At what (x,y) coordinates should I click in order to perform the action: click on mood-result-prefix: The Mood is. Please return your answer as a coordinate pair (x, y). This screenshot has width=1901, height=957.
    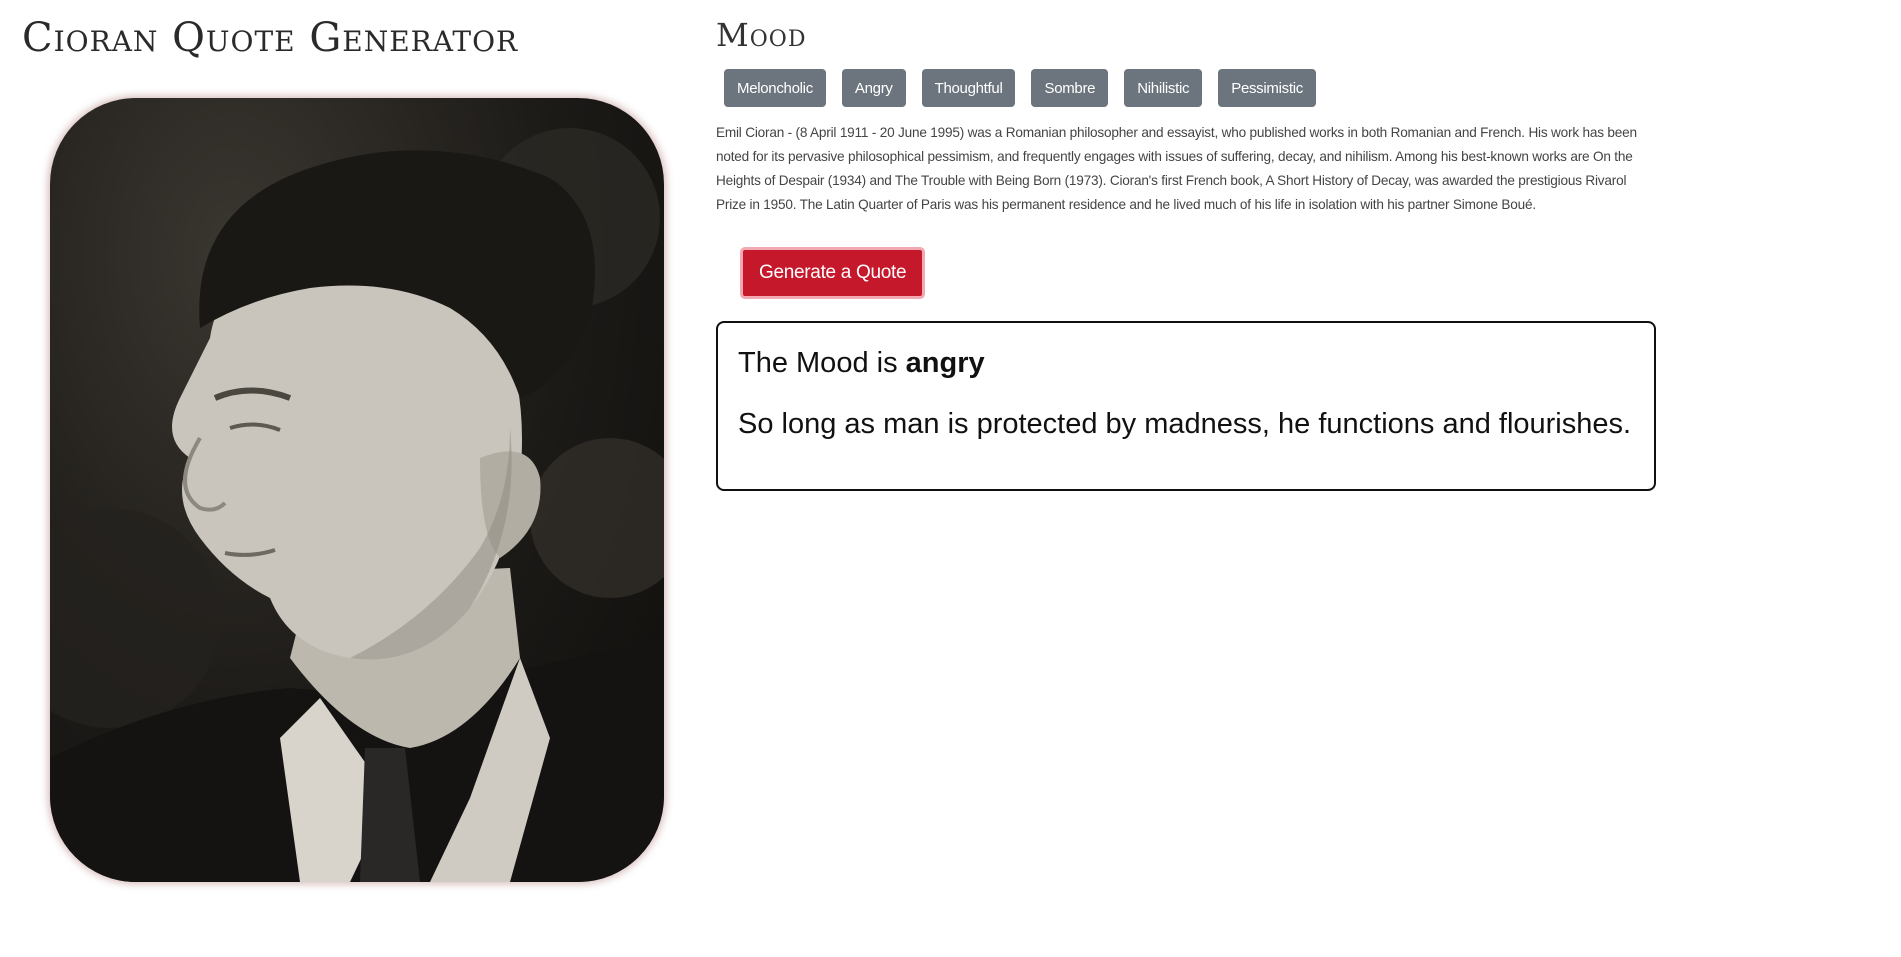
    Looking at the image, I should click on (818, 363).